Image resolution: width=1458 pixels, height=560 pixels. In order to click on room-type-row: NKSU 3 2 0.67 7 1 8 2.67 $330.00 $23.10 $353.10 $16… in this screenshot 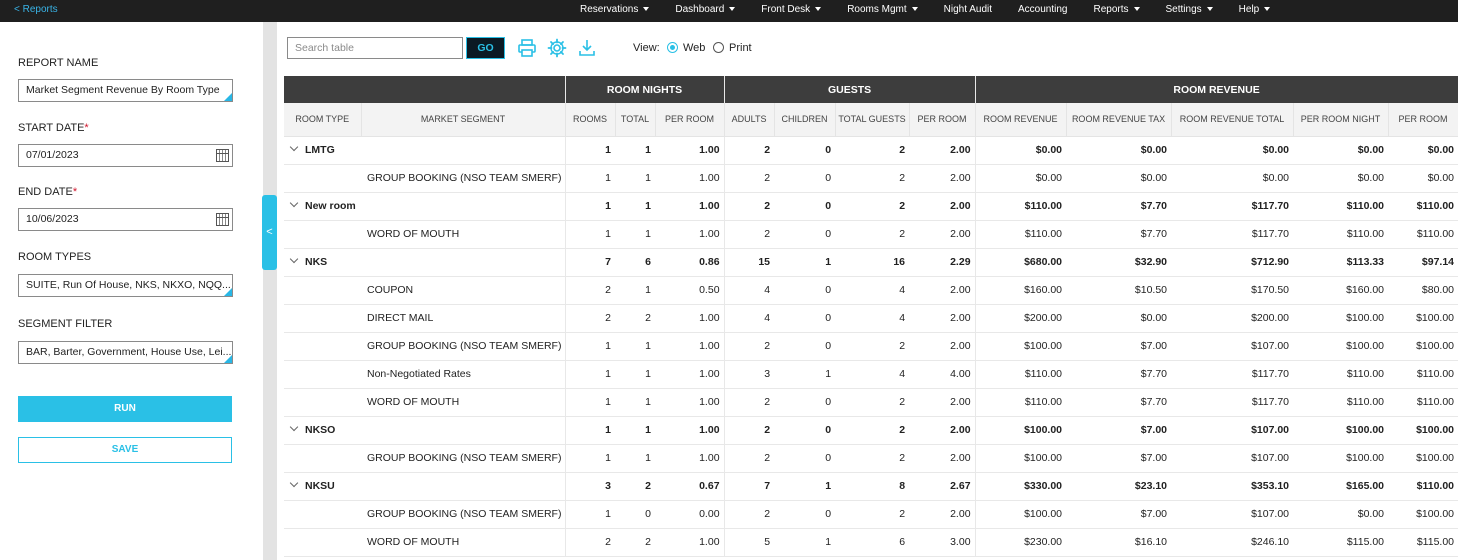, I will do `click(871, 486)`.